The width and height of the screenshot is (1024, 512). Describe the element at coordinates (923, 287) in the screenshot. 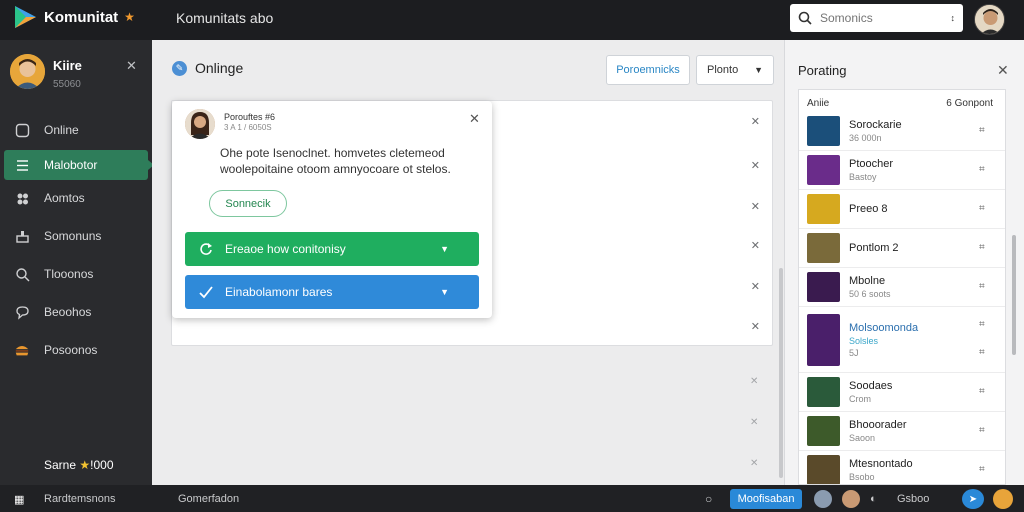

I see `list-item-text: Mbolne 50 6 soots` at that location.